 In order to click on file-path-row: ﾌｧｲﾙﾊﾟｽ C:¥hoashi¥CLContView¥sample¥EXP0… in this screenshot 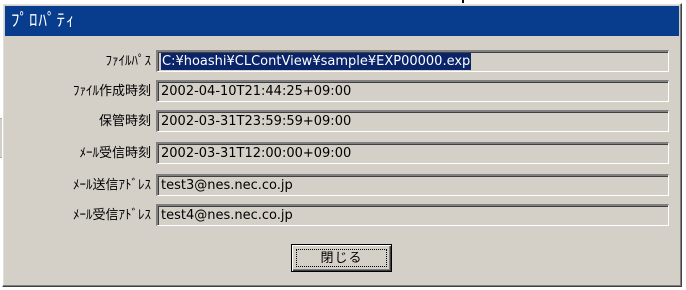, I will do `click(341, 62)`.